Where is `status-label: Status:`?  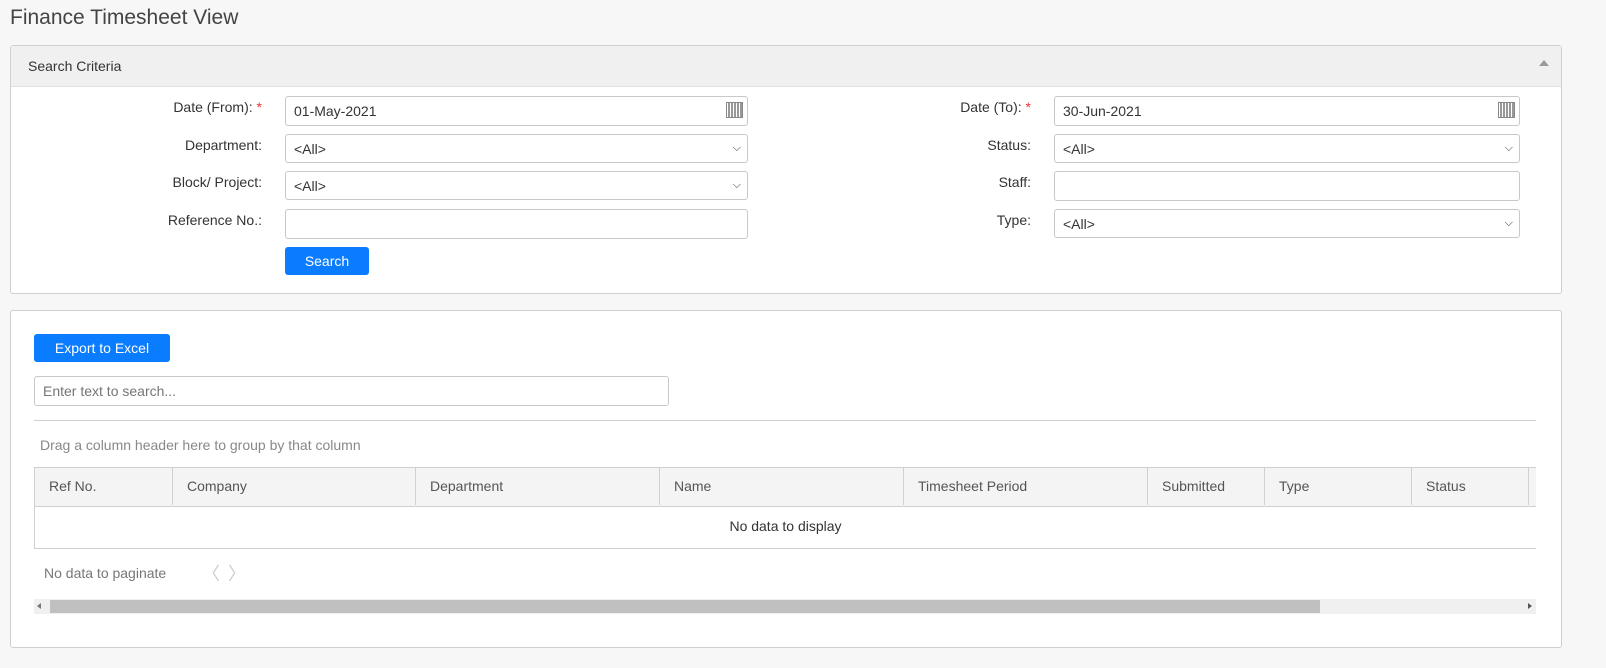
status-label: Status: is located at coordinates (1009, 145).